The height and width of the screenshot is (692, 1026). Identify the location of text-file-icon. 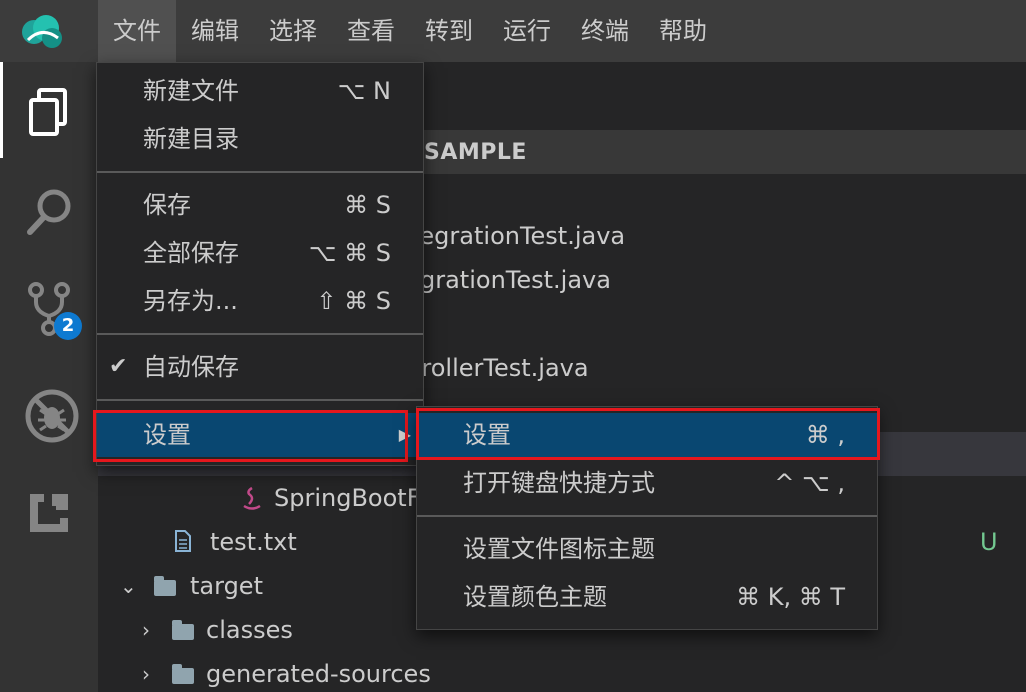
(183, 541).